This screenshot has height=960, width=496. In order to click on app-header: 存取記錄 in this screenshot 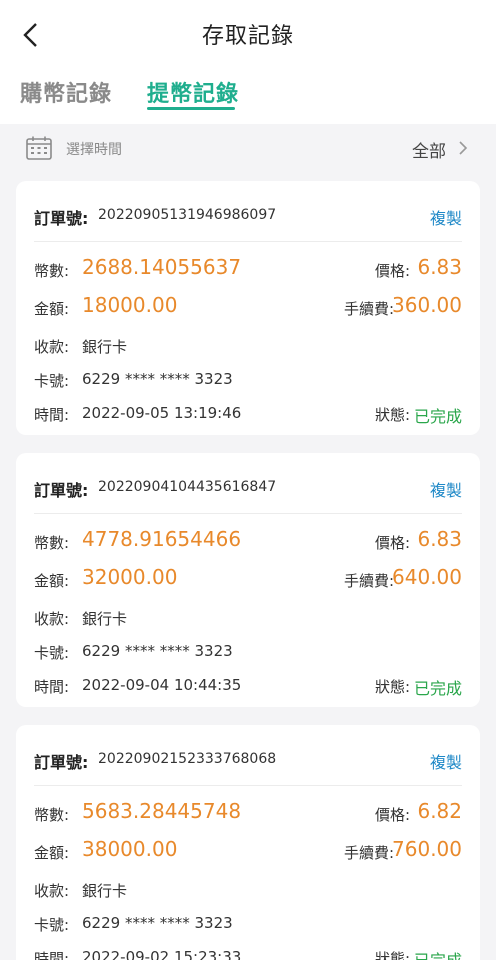, I will do `click(248, 33)`.